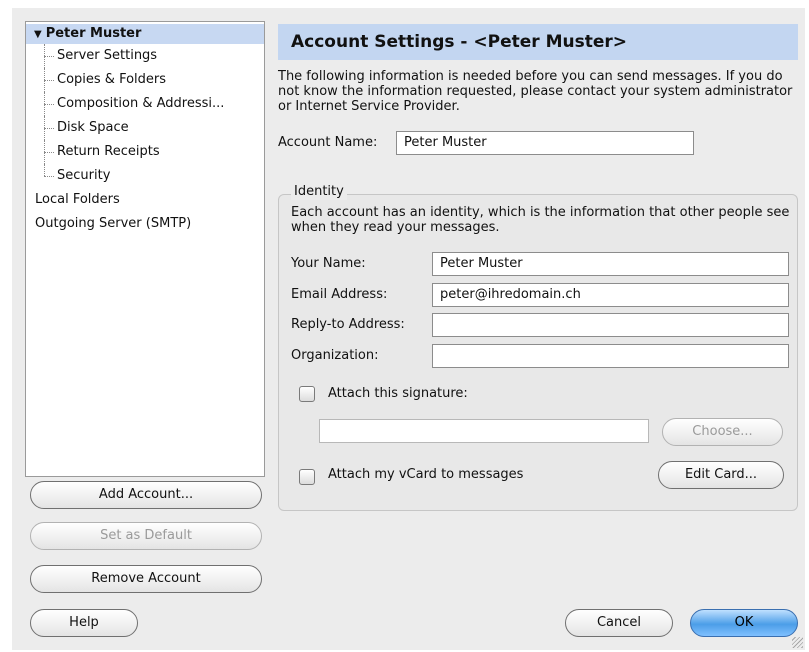 The image size is (809, 652). Describe the element at coordinates (145, 200) in the screenshot. I see `tree-item-local-folders: Local Folders` at that location.